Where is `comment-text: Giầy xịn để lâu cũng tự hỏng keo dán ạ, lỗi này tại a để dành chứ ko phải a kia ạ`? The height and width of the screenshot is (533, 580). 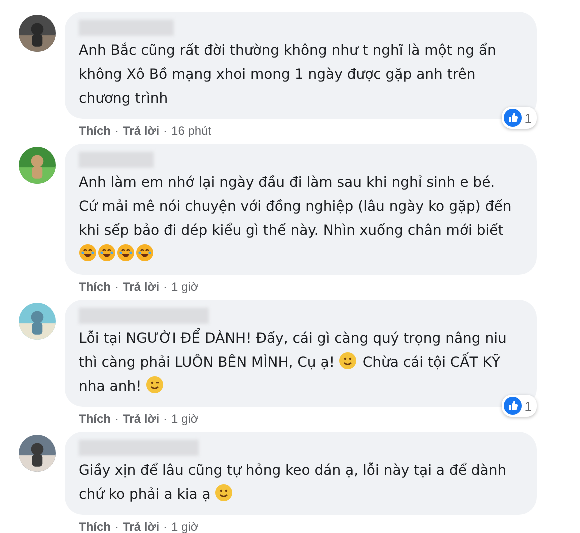 comment-text: Giầy xịn để lâu cũng tự hỏng keo dán ạ, lỗi này tại a để dành chứ ko phải a kia ạ is located at coordinates (293, 483).